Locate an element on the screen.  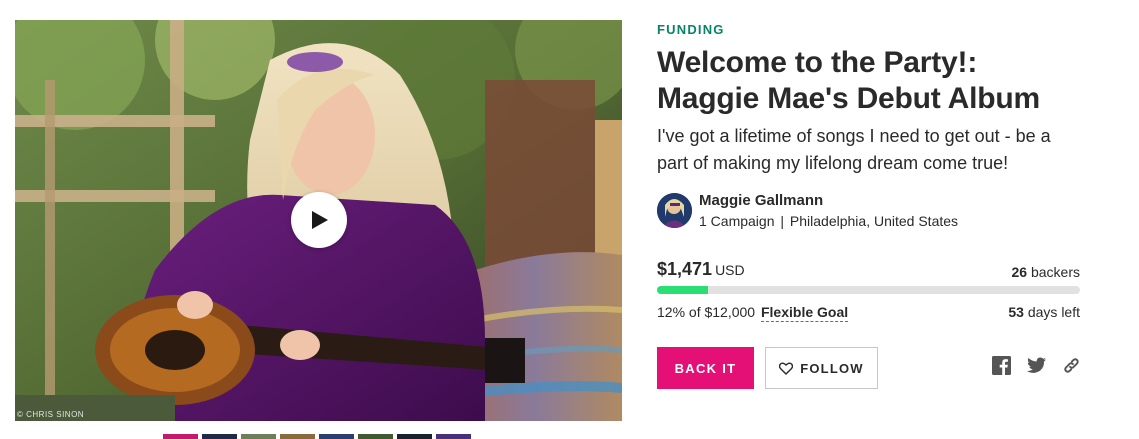
backers-label: backers is located at coordinates (1055, 272).